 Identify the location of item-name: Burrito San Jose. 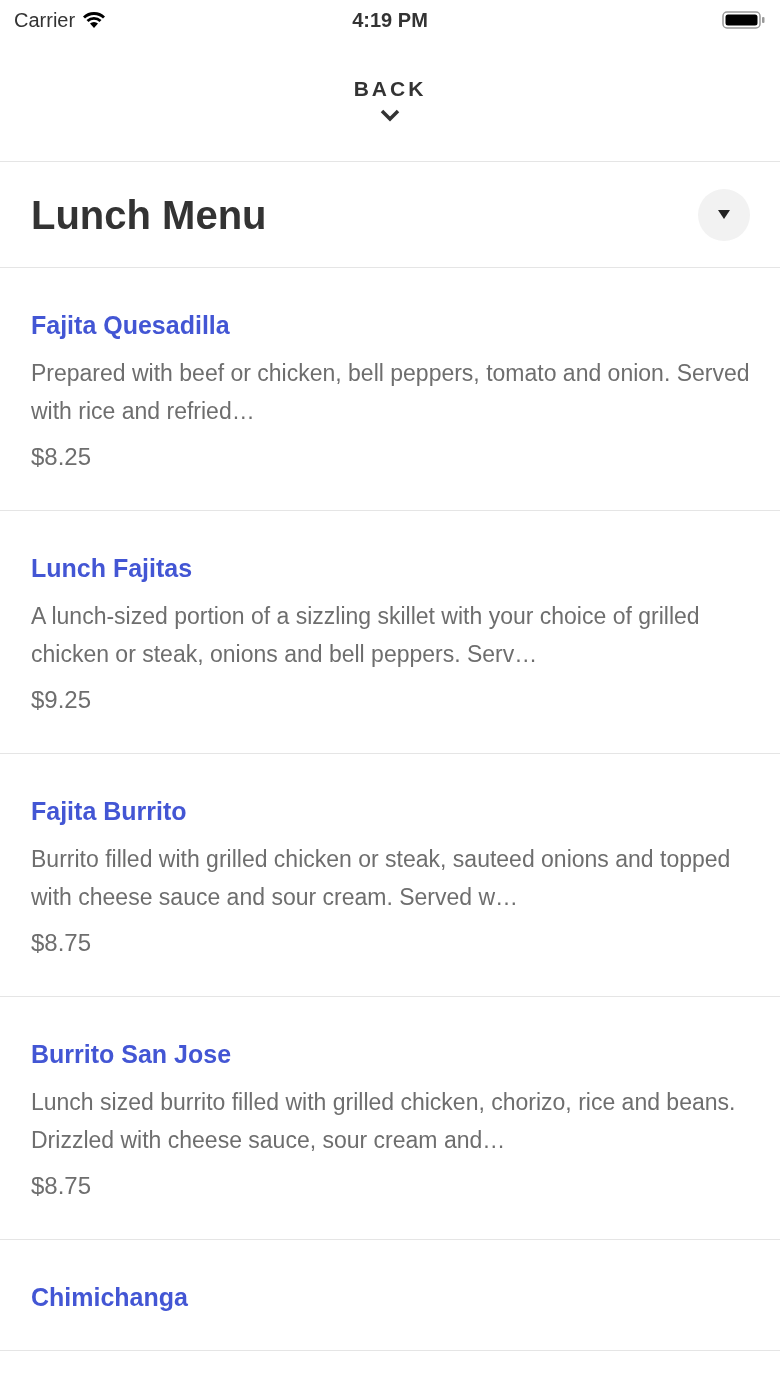
(132, 1054).